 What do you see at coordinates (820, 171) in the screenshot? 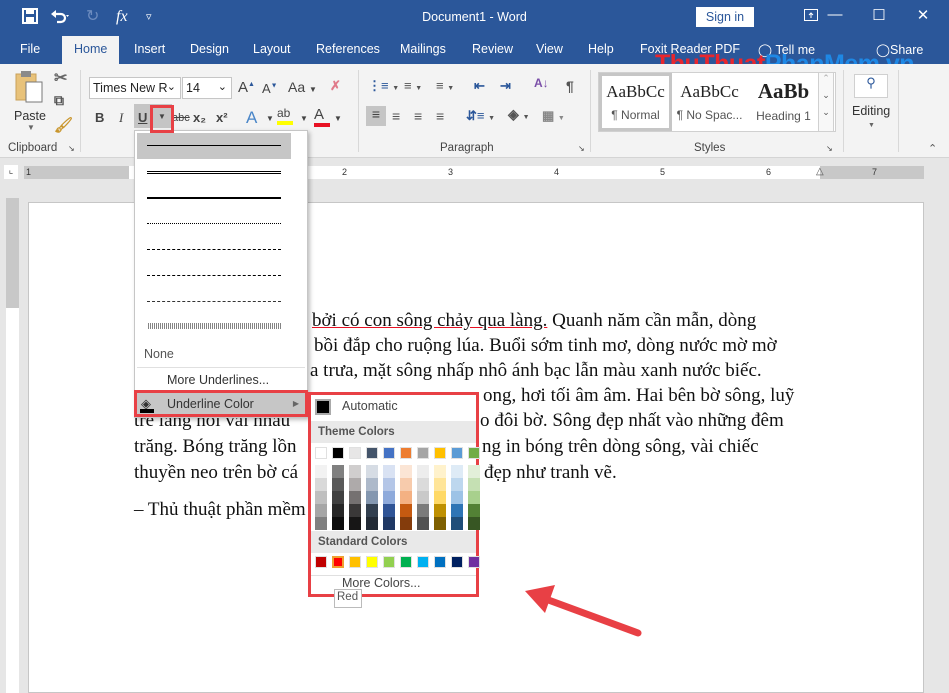
I see `right-indent-marker: △` at bounding box center [820, 171].